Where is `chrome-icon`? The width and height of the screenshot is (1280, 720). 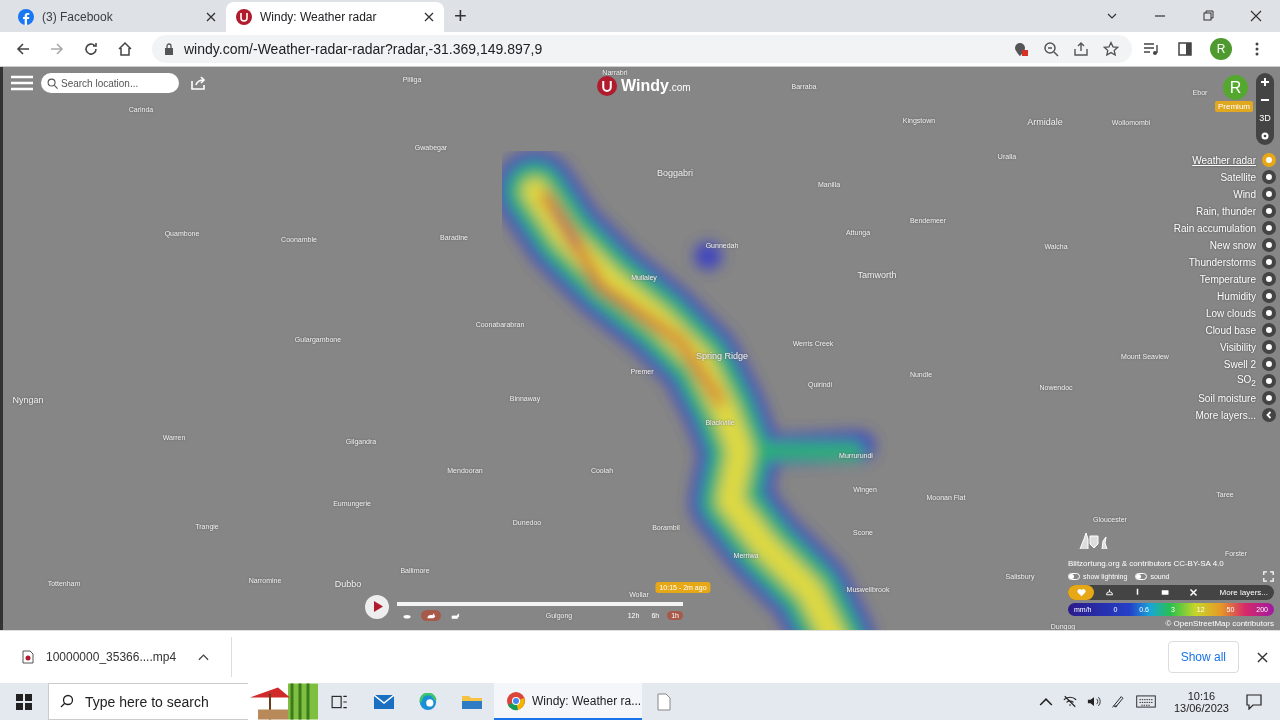
chrome-icon is located at coordinates (516, 700).